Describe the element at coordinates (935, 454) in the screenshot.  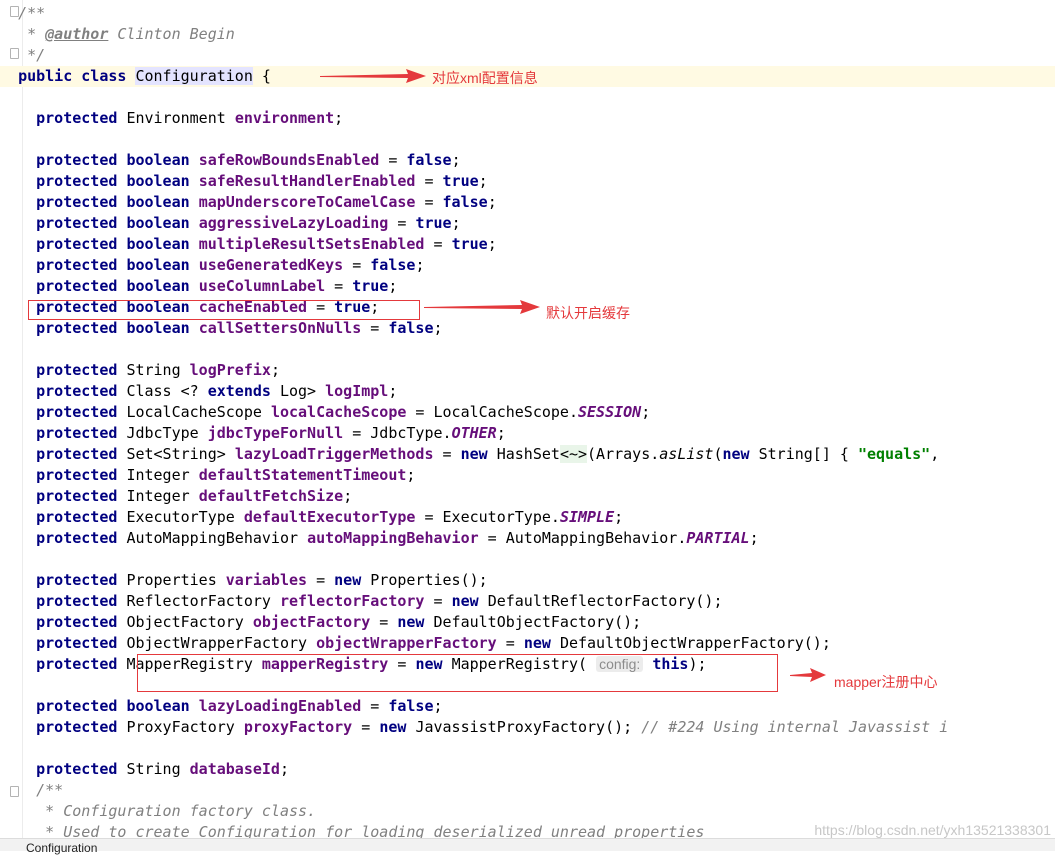
I see `code-token: ,` at that location.